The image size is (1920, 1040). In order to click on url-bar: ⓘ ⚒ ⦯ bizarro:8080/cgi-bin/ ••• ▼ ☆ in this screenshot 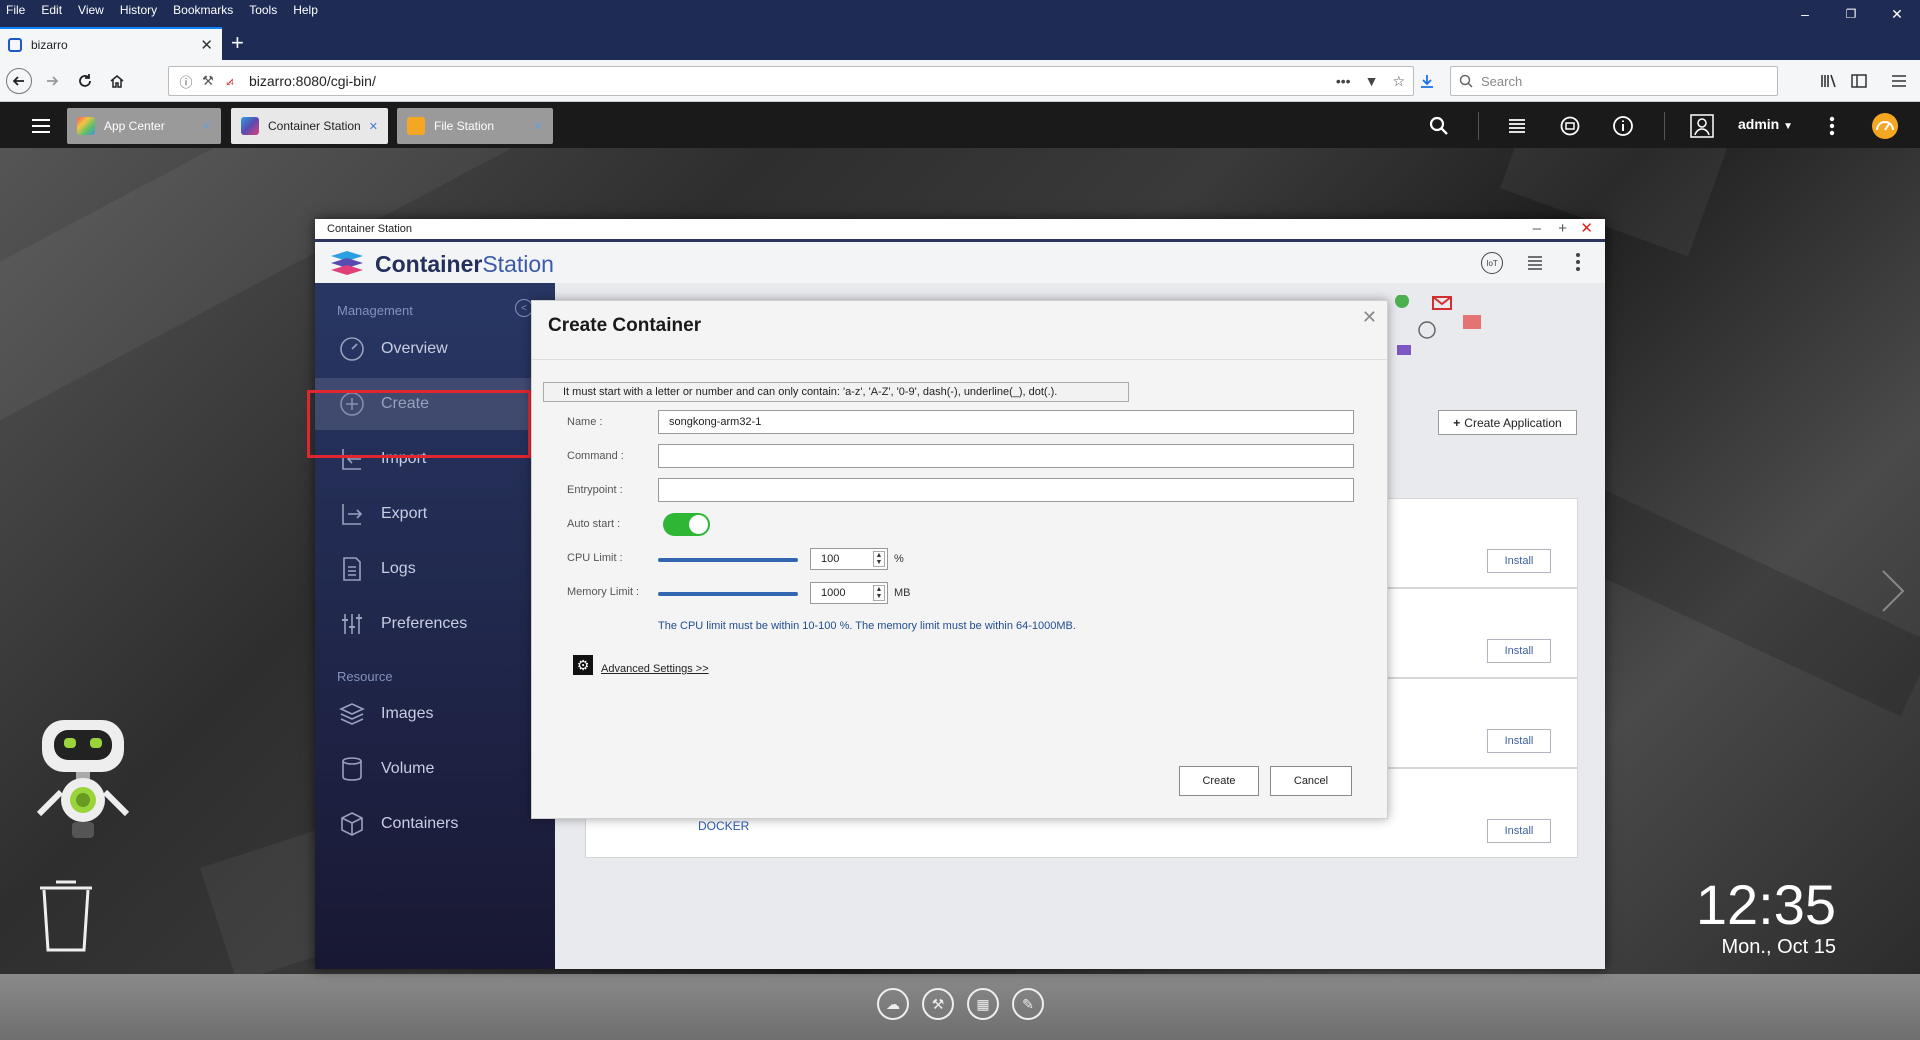, I will do `click(791, 81)`.